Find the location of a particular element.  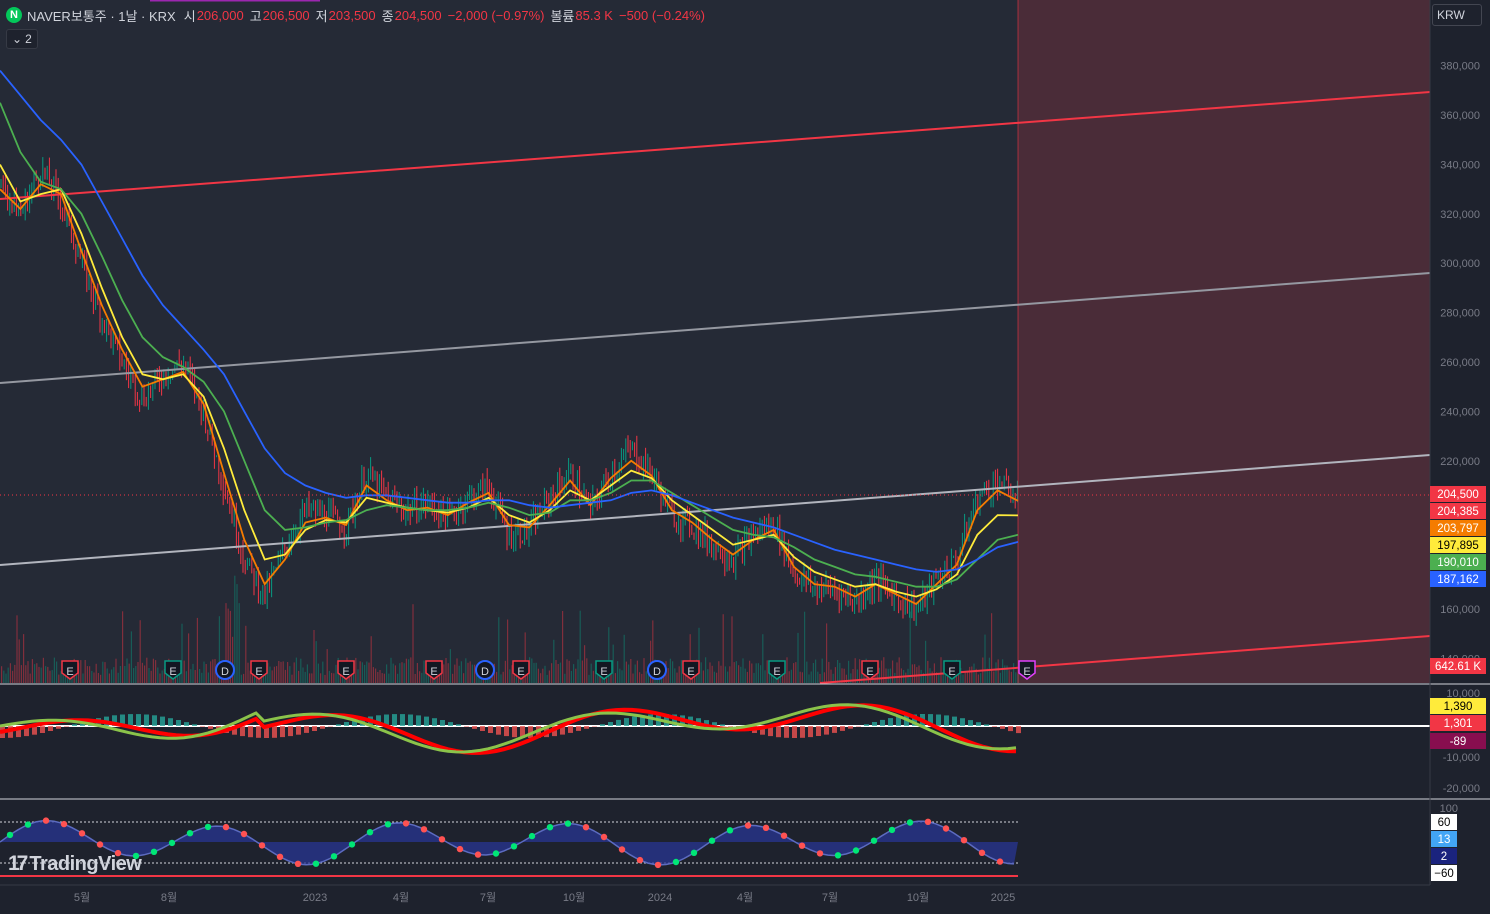

price-tick: 320,000 is located at coordinates (1460, 215).